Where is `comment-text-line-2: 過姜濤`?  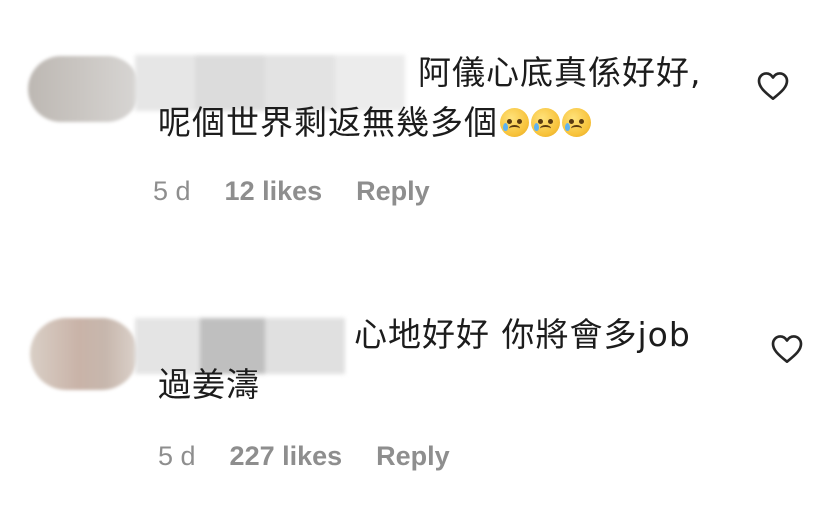 comment-text-line-2: 過姜濤 is located at coordinates (209, 384).